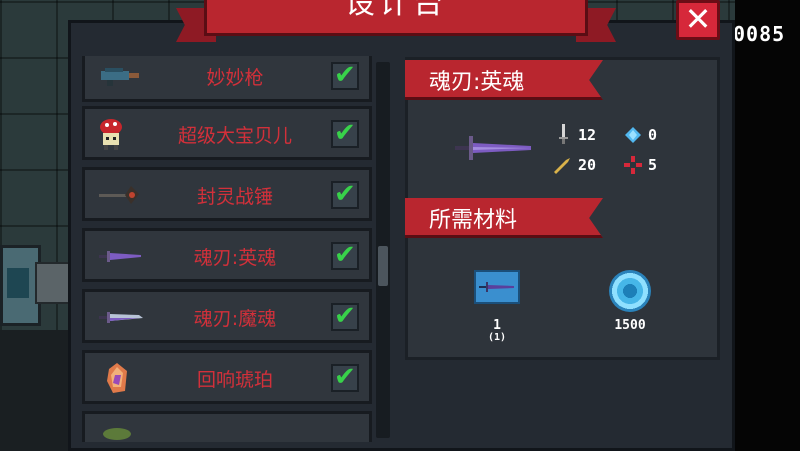 This screenshot has height=451, width=800. Describe the element at coordinates (121, 317) in the screenshot. I see `purple-blade-icon` at that location.